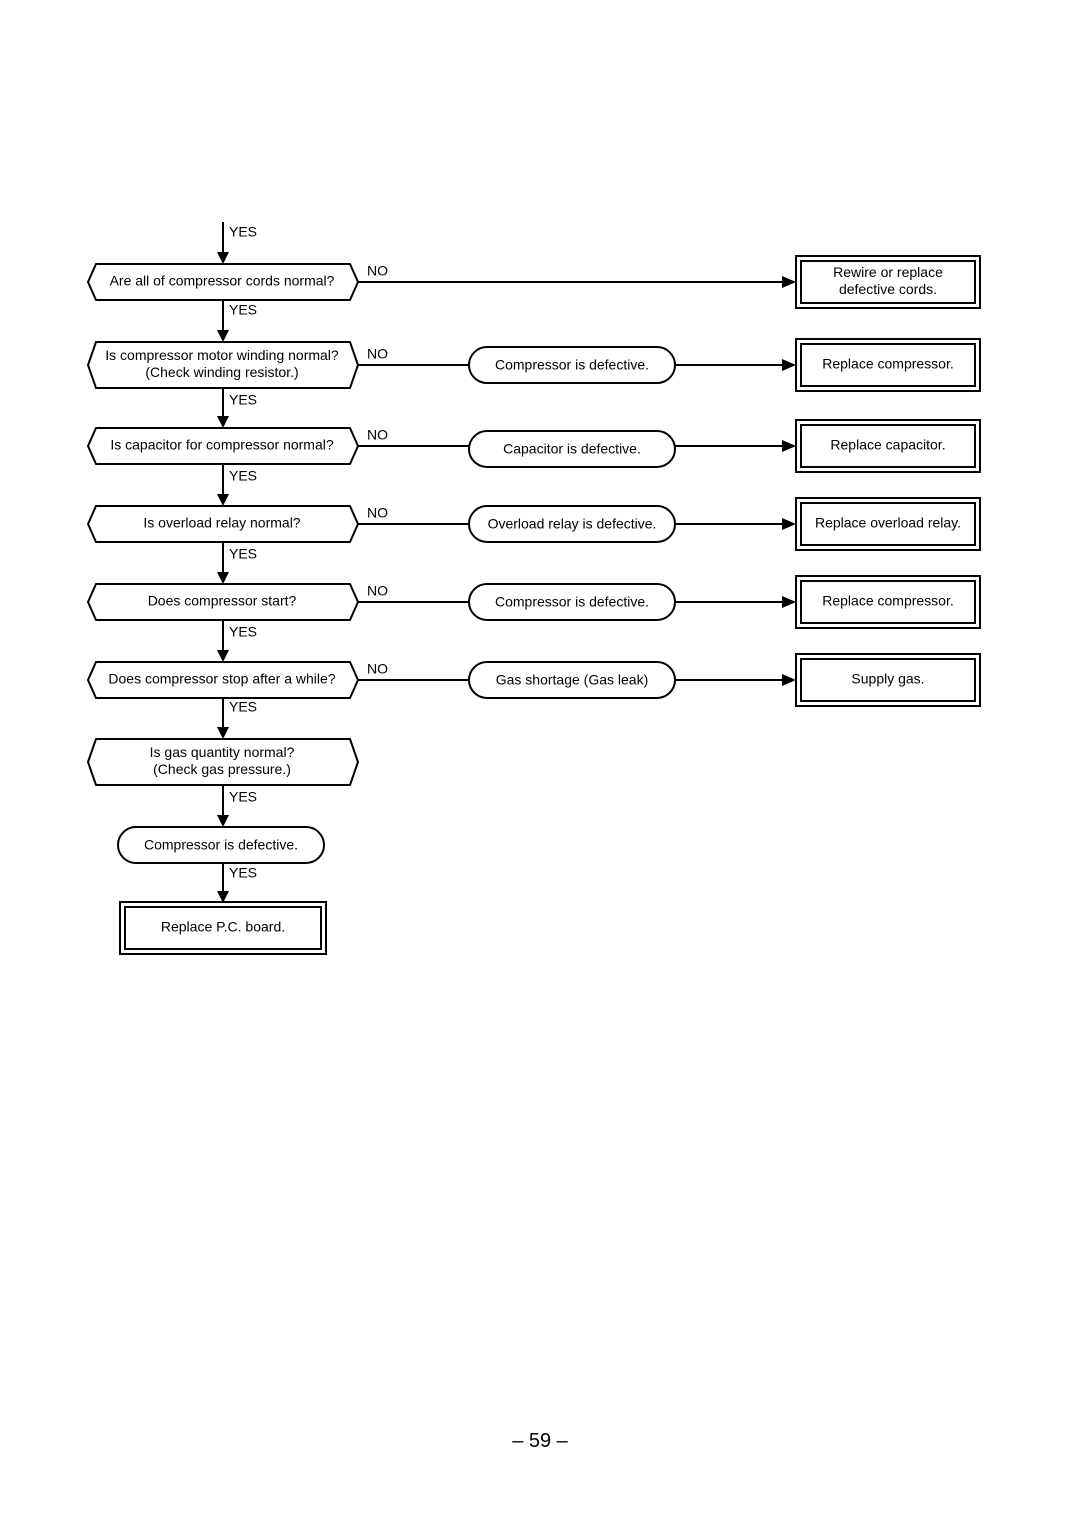 This screenshot has height=1528, width=1080. I want to click on decision-node-3: Is capacitor for compressor normal?, so click(223, 446).